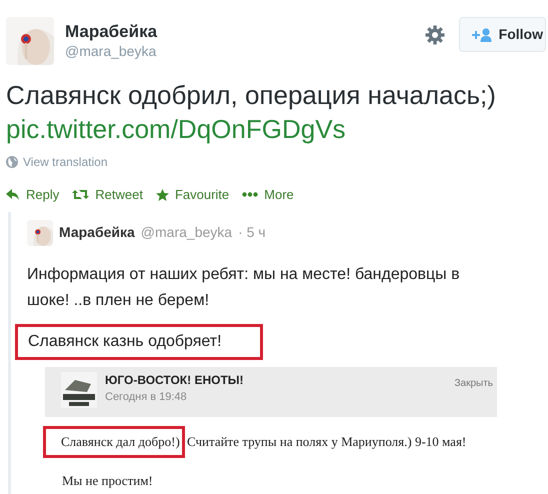 This screenshot has height=494, width=548. What do you see at coordinates (107, 194) in the screenshot?
I see `retweet-link: Retweet` at bounding box center [107, 194].